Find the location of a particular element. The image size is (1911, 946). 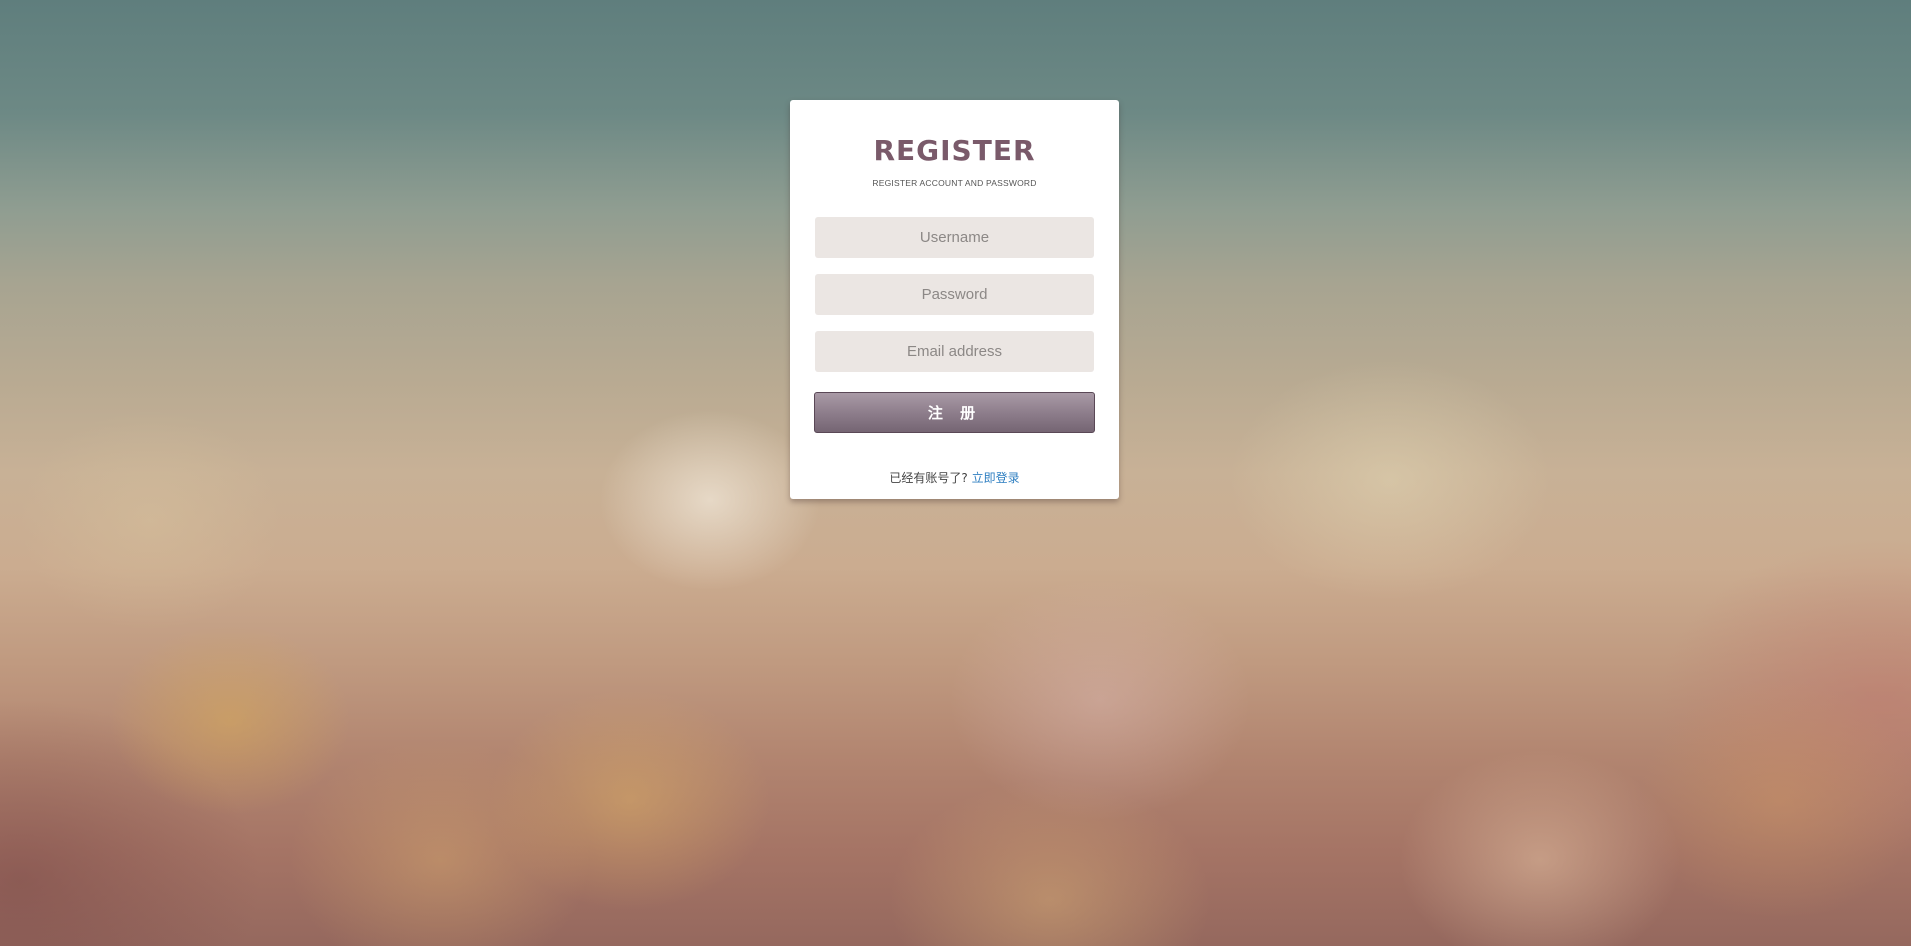

login-prompt: 已经有账号了? 立即登录 is located at coordinates (954, 477).